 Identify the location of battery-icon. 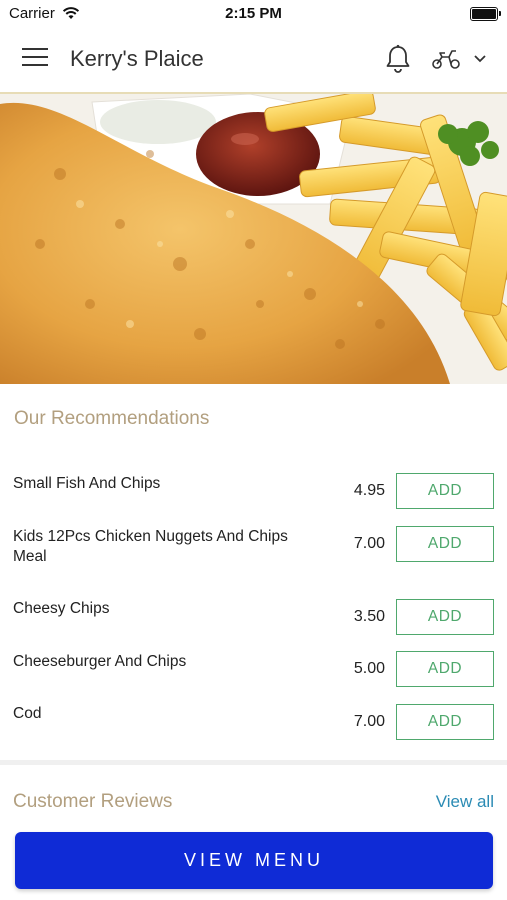
(485, 14).